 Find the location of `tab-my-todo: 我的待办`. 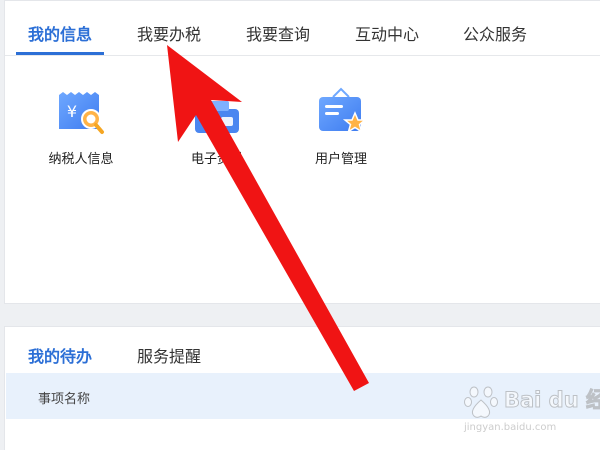

tab-my-todo: 我的待办 is located at coordinates (60, 355).